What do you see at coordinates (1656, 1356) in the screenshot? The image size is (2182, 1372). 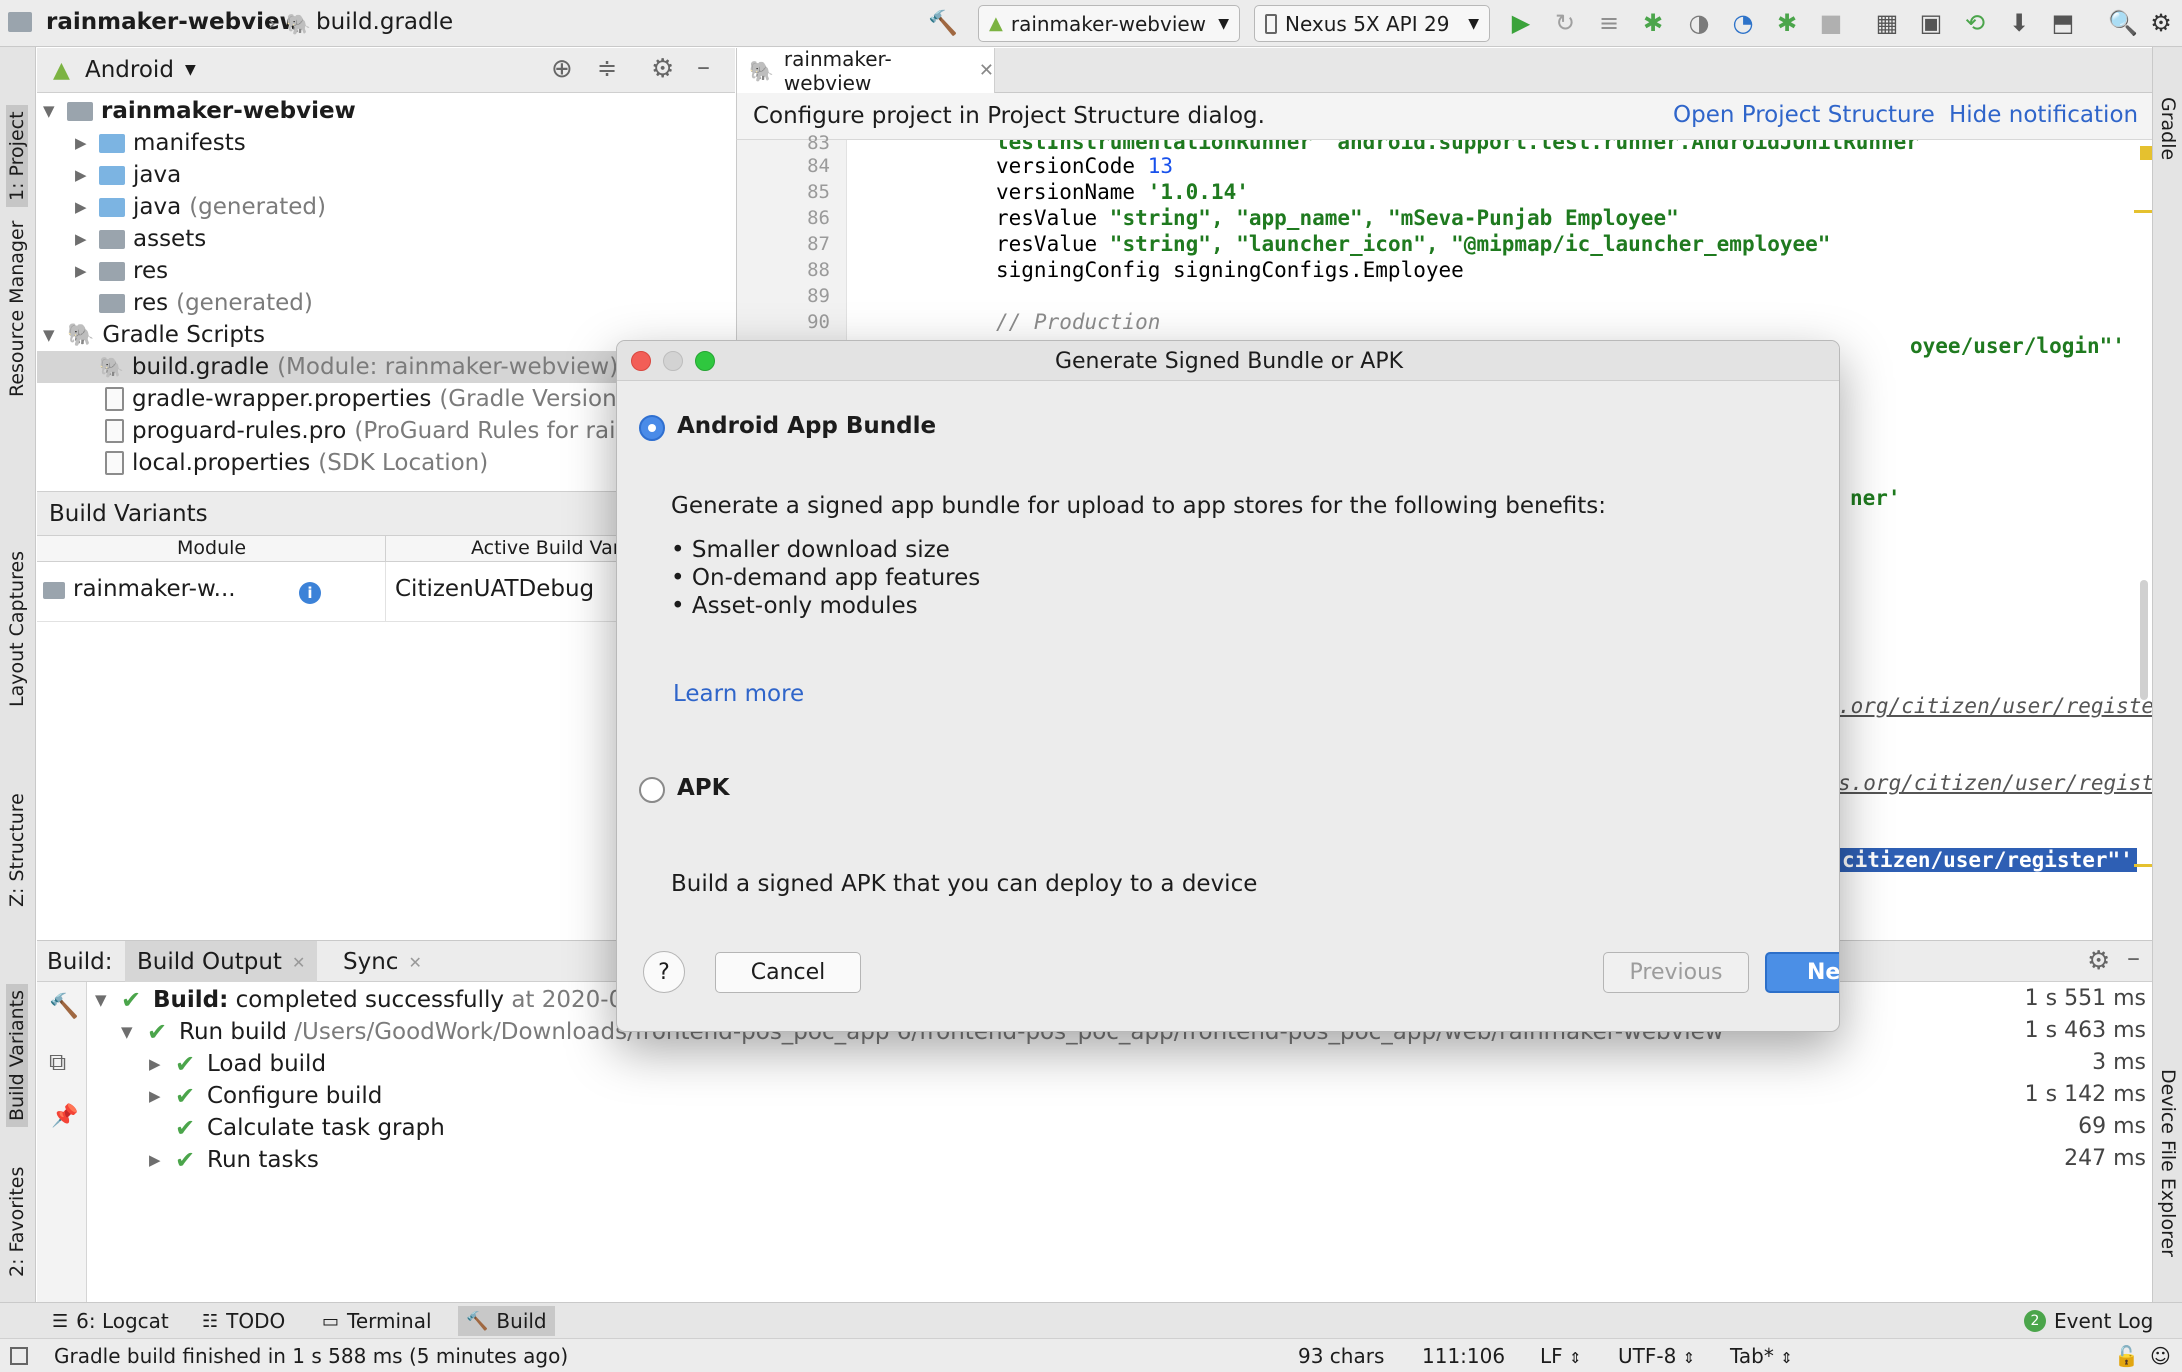 I see `status-encoding: UTF-8 ⇕` at bounding box center [1656, 1356].